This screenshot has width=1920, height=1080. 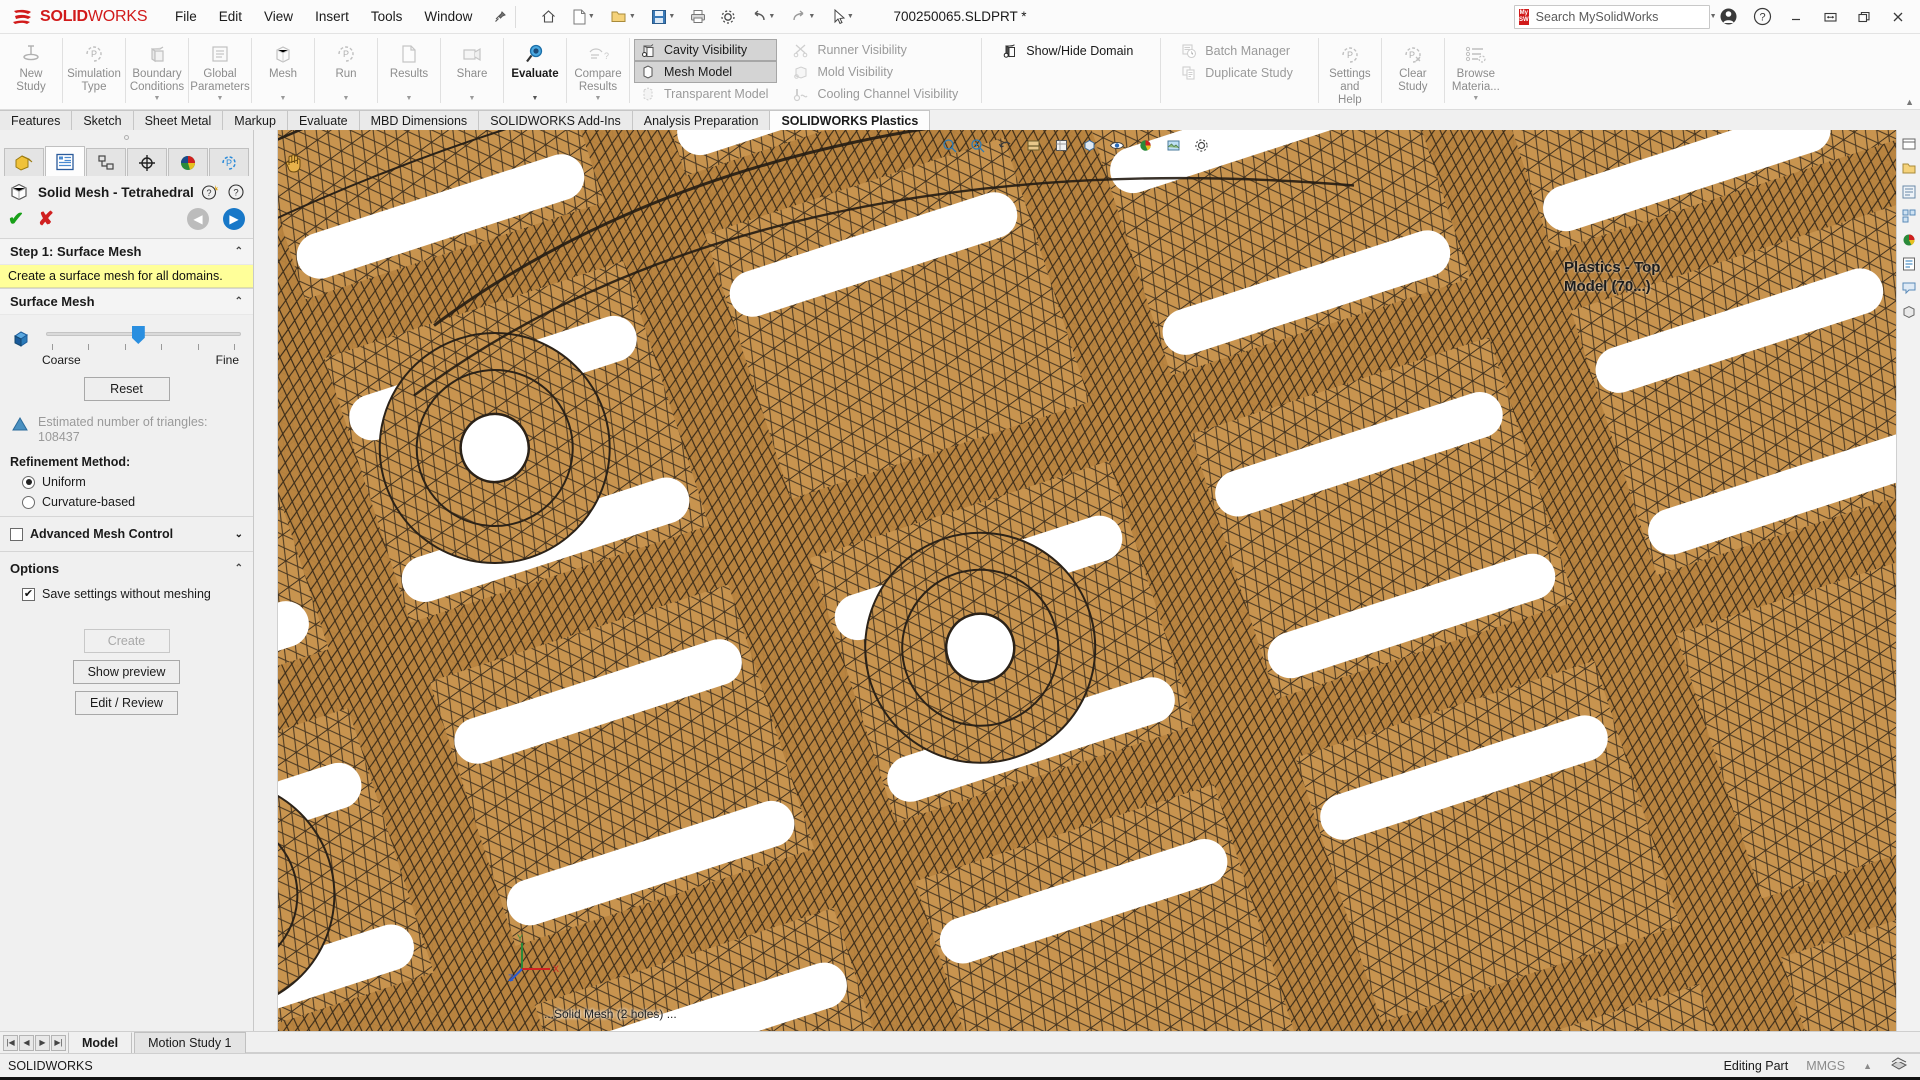 What do you see at coordinates (1909, 240) in the screenshot?
I see `appearances-scenes-icon` at bounding box center [1909, 240].